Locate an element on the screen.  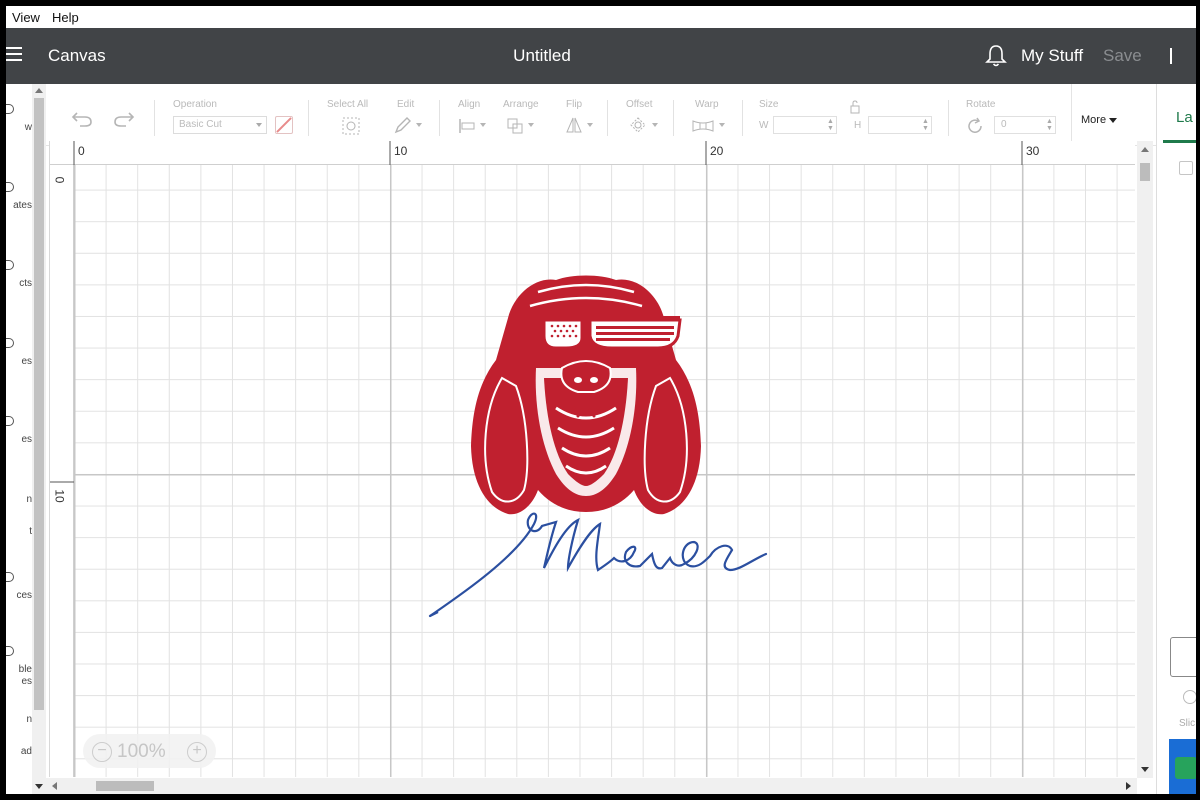
menu-help: Help is located at coordinates (65, 17).